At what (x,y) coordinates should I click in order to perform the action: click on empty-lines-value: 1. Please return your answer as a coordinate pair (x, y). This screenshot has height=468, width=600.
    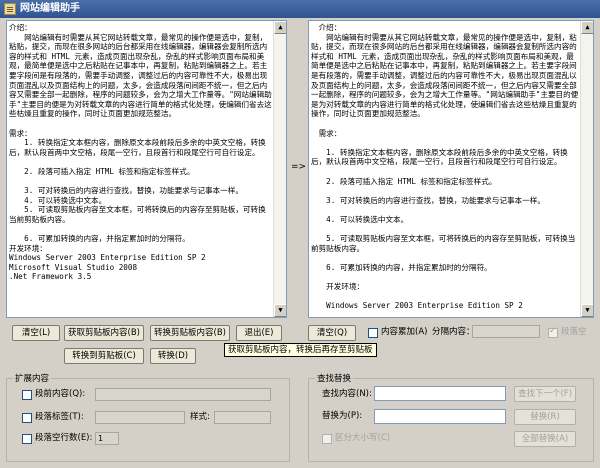
    Looking at the image, I should click on (101, 438).